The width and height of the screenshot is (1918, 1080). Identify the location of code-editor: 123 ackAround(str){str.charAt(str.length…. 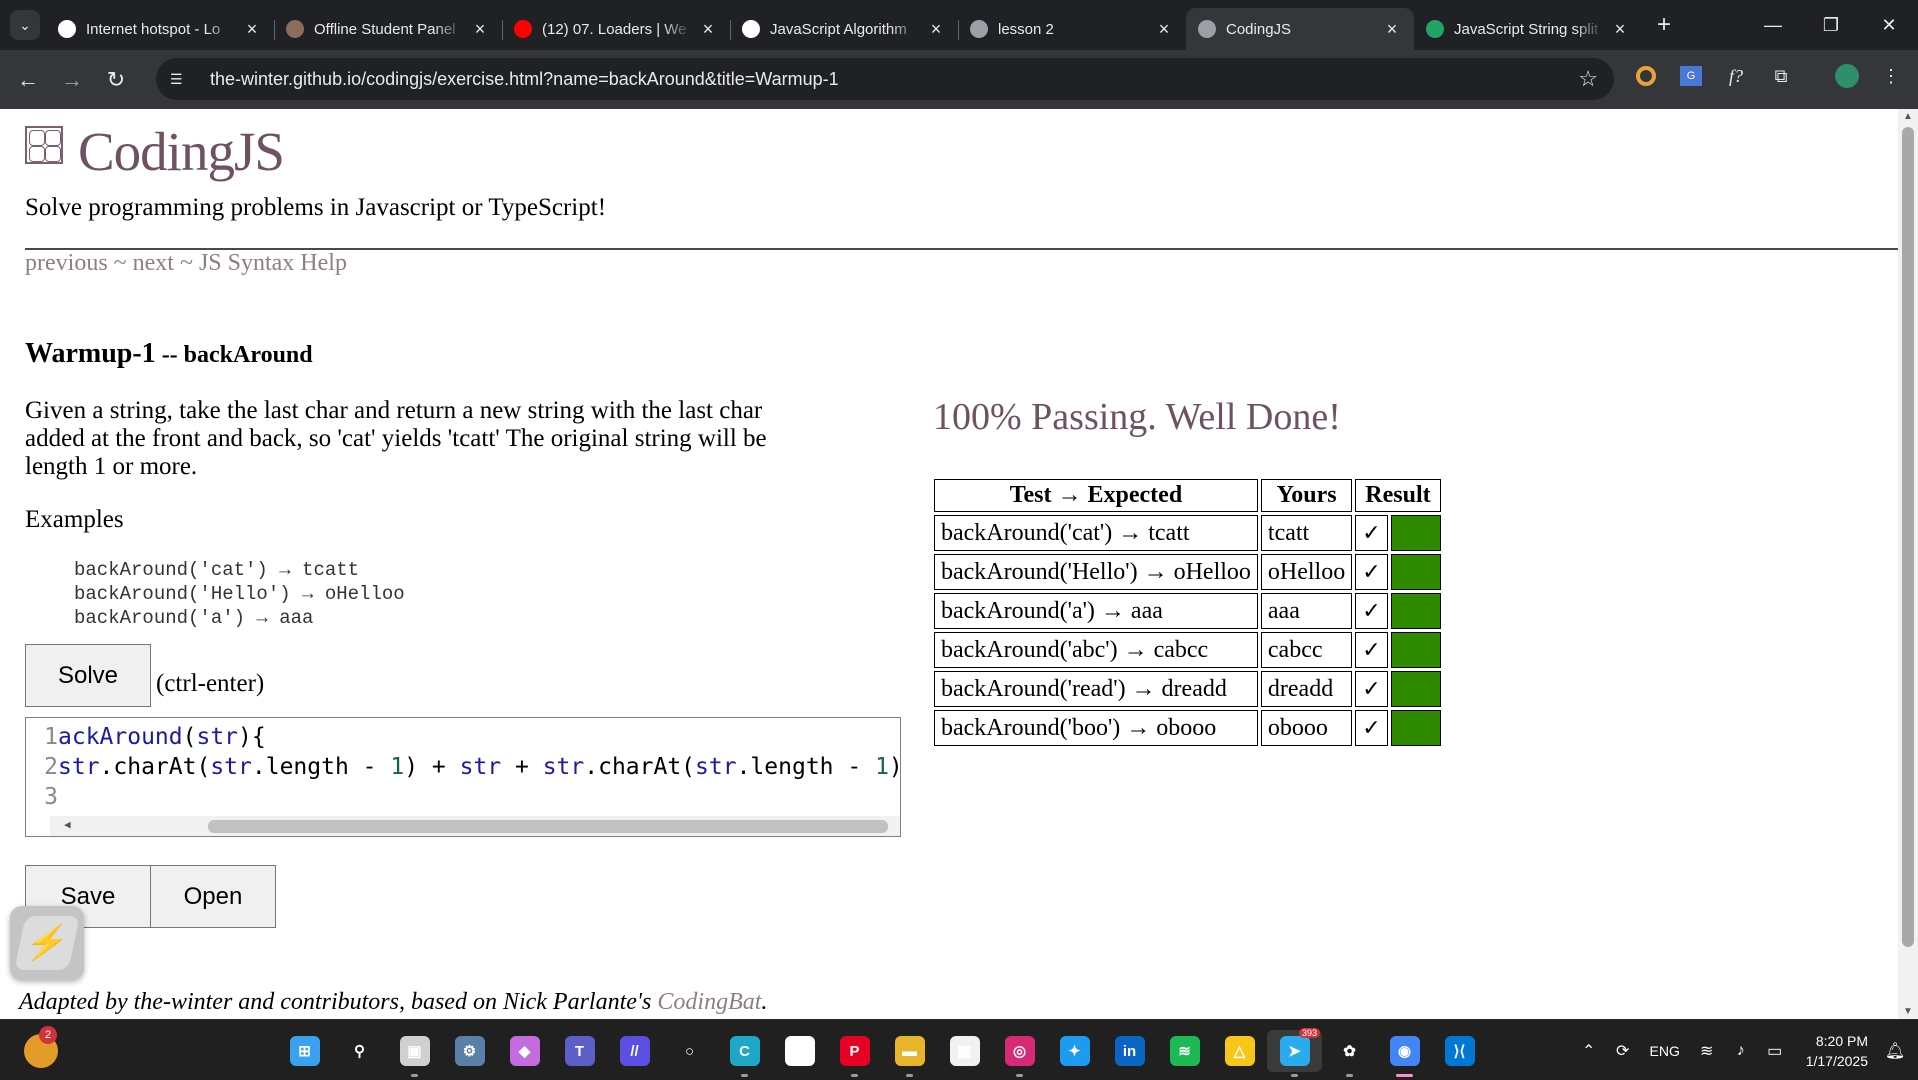
(463, 777).